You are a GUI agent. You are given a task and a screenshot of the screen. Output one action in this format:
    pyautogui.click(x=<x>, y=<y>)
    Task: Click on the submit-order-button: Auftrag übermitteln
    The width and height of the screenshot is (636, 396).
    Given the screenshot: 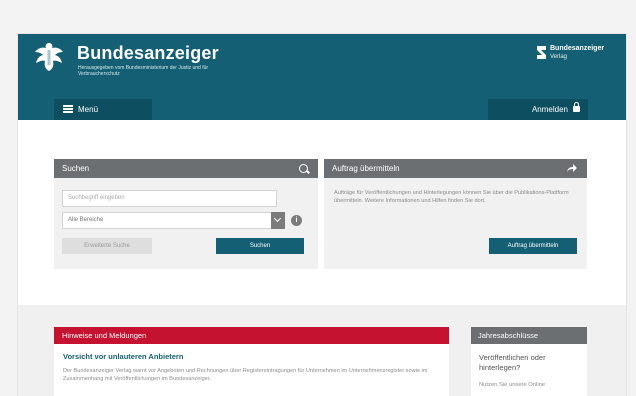 What is the action you would take?
    pyautogui.click(x=533, y=246)
    